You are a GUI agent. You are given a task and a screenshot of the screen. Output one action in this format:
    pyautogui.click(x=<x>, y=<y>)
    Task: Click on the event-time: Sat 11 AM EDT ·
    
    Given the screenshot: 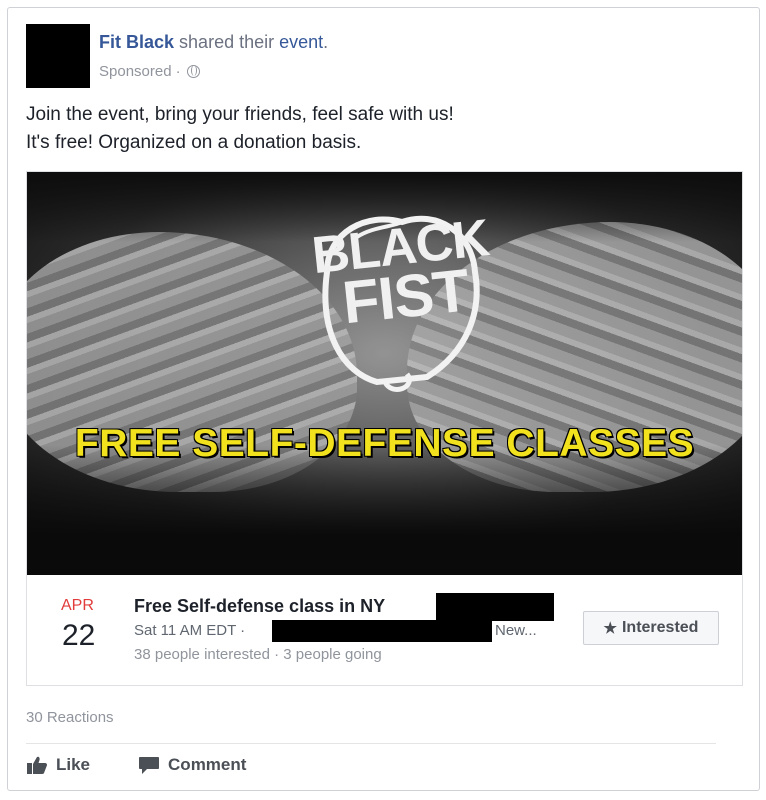 What is the action you would take?
    pyautogui.click(x=190, y=630)
    